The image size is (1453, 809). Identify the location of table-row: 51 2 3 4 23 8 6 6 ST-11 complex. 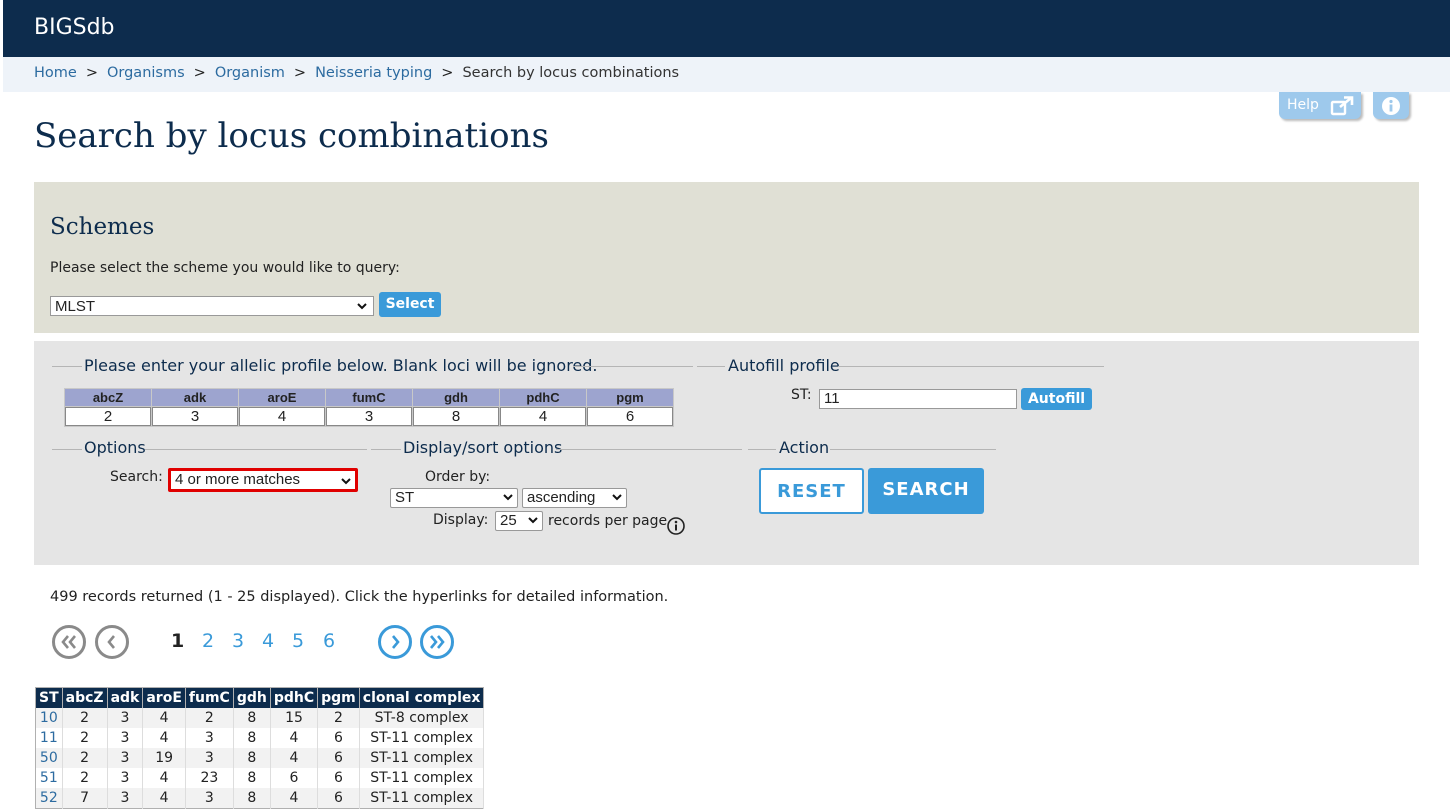
(260, 778).